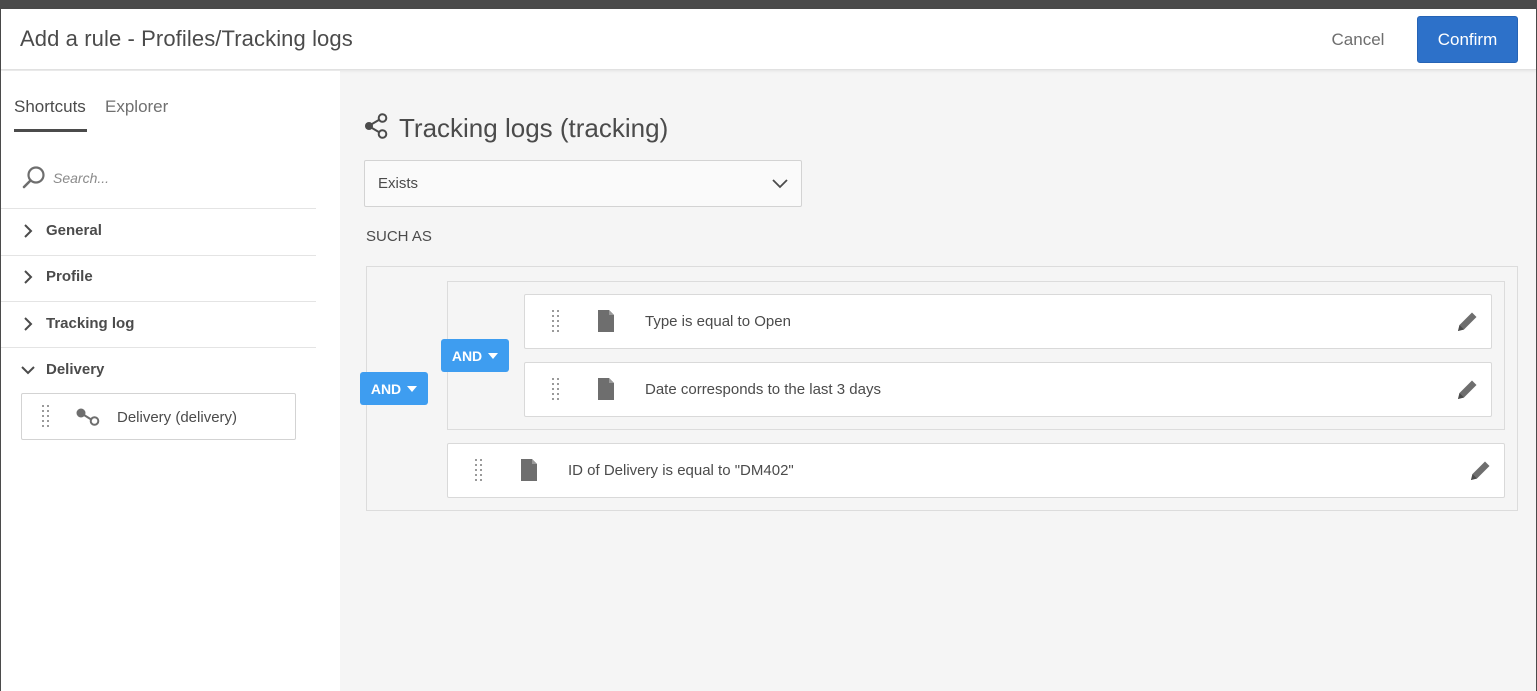 The width and height of the screenshot is (1537, 691). What do you see at coordinates (158, 371) in the screenshot?
I see `sidebar-item-delivery: Delivery` at bounding box center [158, 371].